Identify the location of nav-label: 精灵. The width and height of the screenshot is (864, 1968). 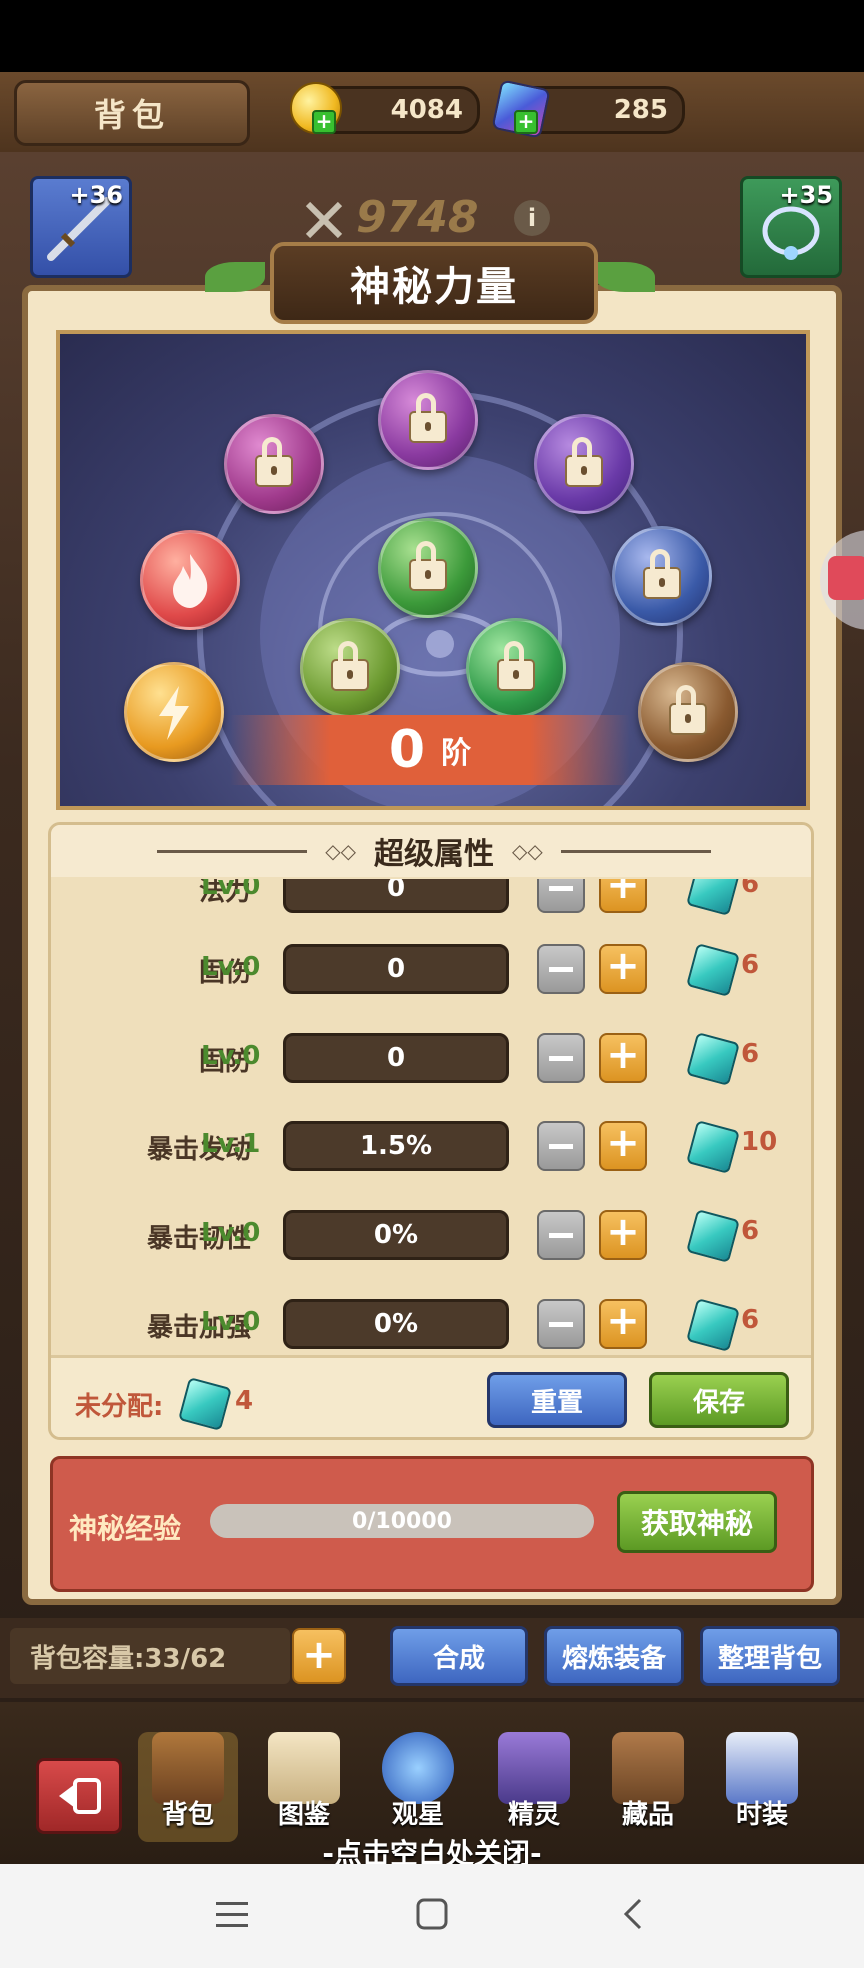
(533, 1815).